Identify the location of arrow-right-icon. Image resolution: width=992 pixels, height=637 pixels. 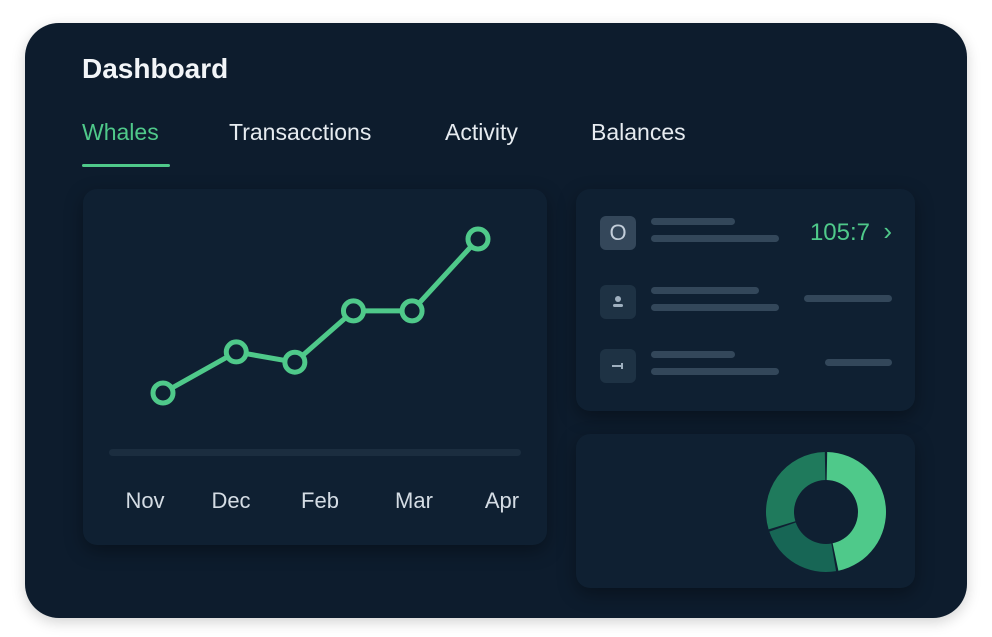
(618, 366).